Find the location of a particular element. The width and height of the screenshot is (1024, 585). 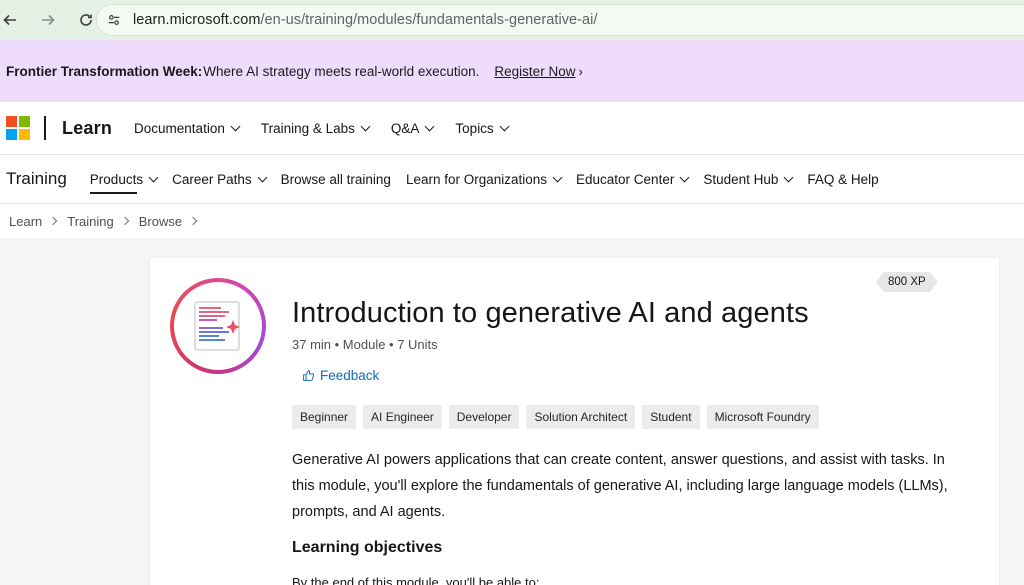

header-nav: Documentation Training & Labs Q&A Topics is located at coordinates (332, 128).